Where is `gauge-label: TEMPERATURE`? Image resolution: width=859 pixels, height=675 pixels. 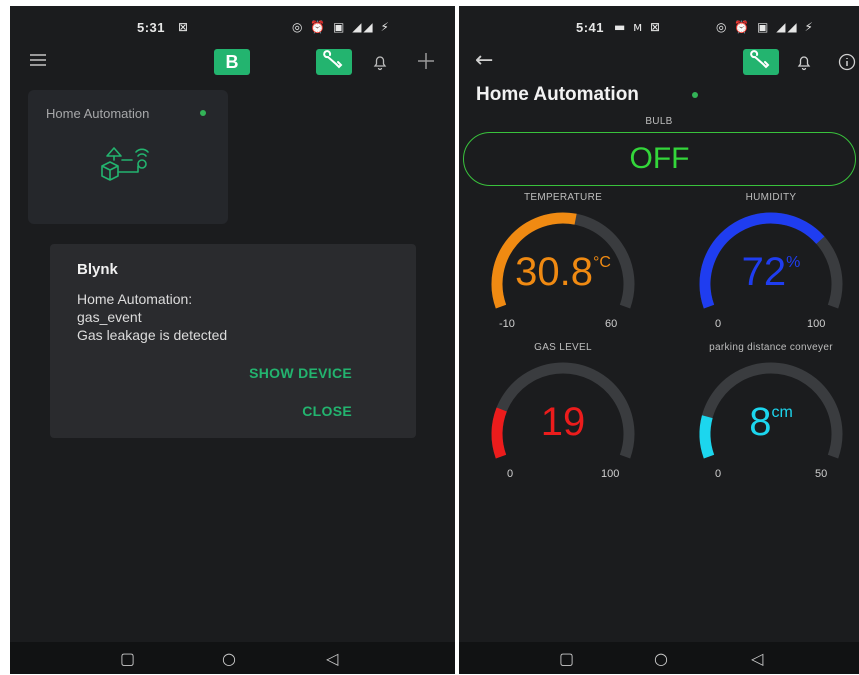
gauge-label: TEMPERATURE is located at coordinates (563, 197).